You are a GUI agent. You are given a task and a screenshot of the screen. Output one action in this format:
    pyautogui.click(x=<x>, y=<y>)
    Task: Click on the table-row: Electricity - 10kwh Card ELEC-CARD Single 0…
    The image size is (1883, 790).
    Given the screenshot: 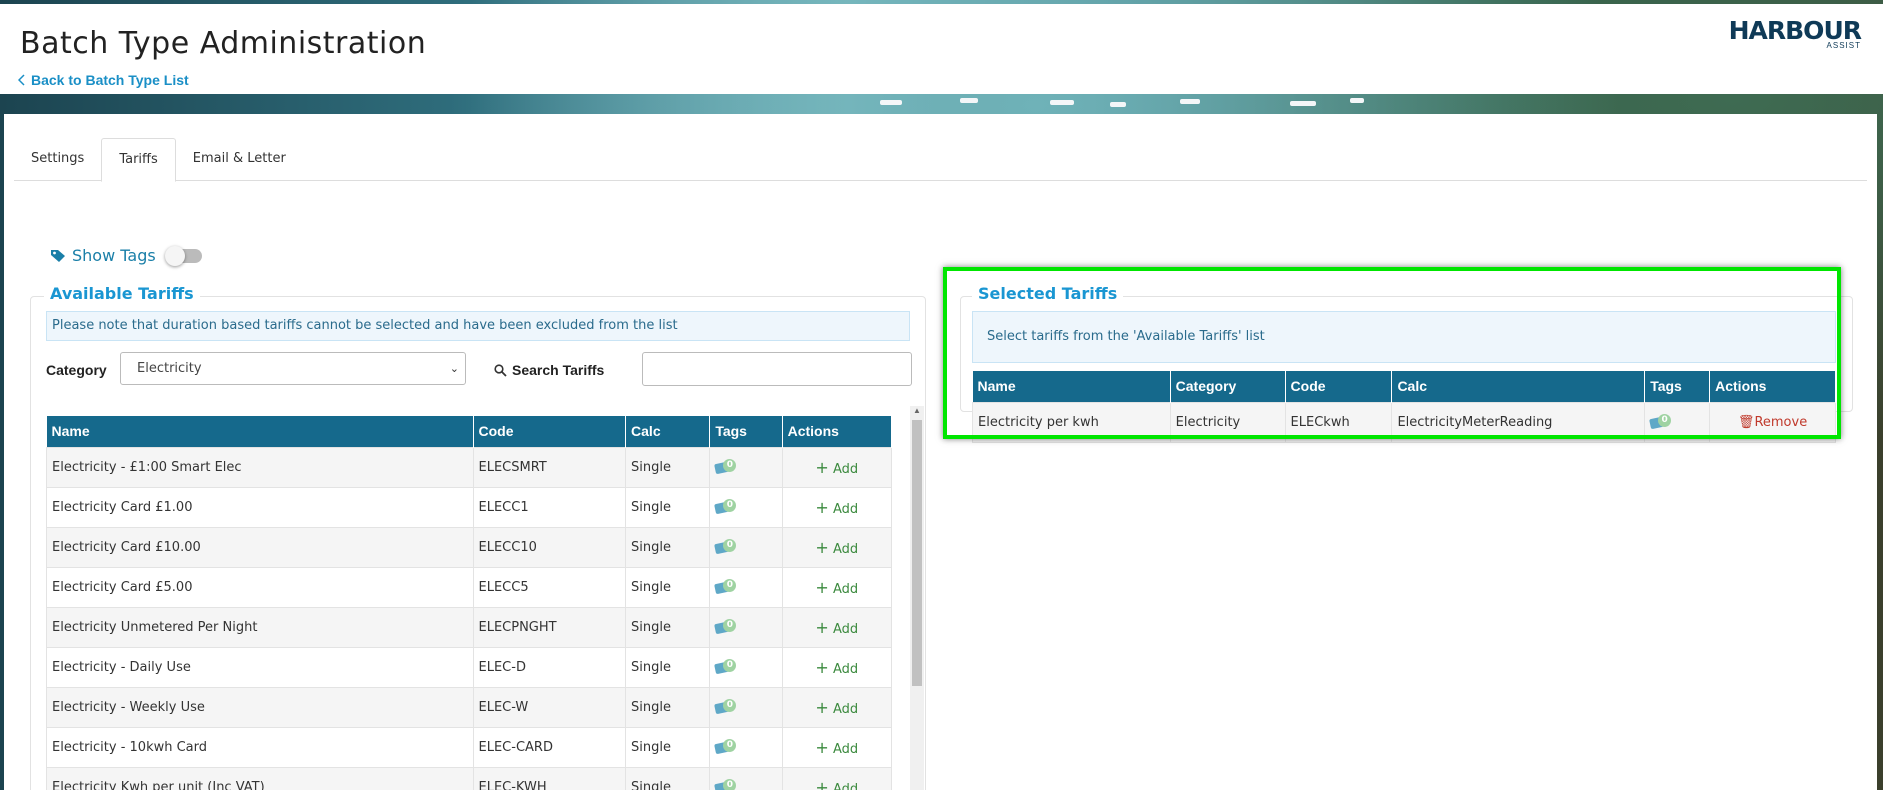 What is the action you would take?
    pyautogui.click(x=469, y=747)
    